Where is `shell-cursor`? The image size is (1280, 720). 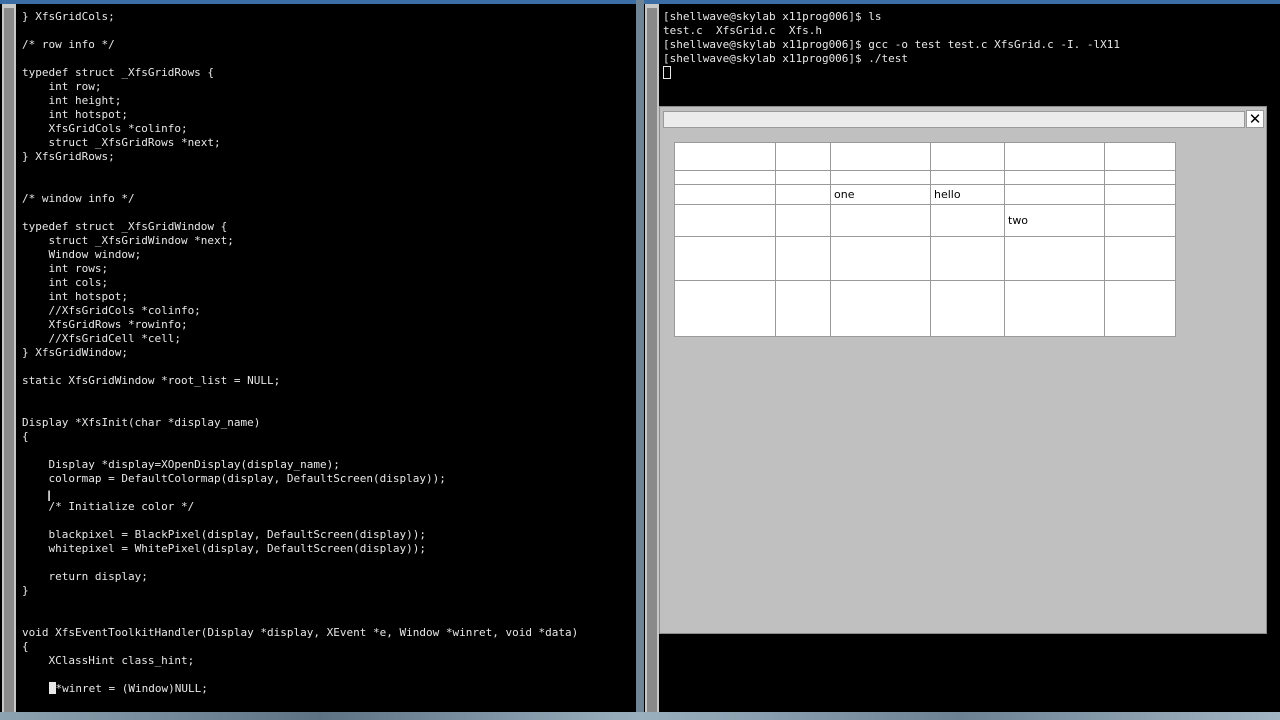 shell-cursor is located at coordinates (667, 72).